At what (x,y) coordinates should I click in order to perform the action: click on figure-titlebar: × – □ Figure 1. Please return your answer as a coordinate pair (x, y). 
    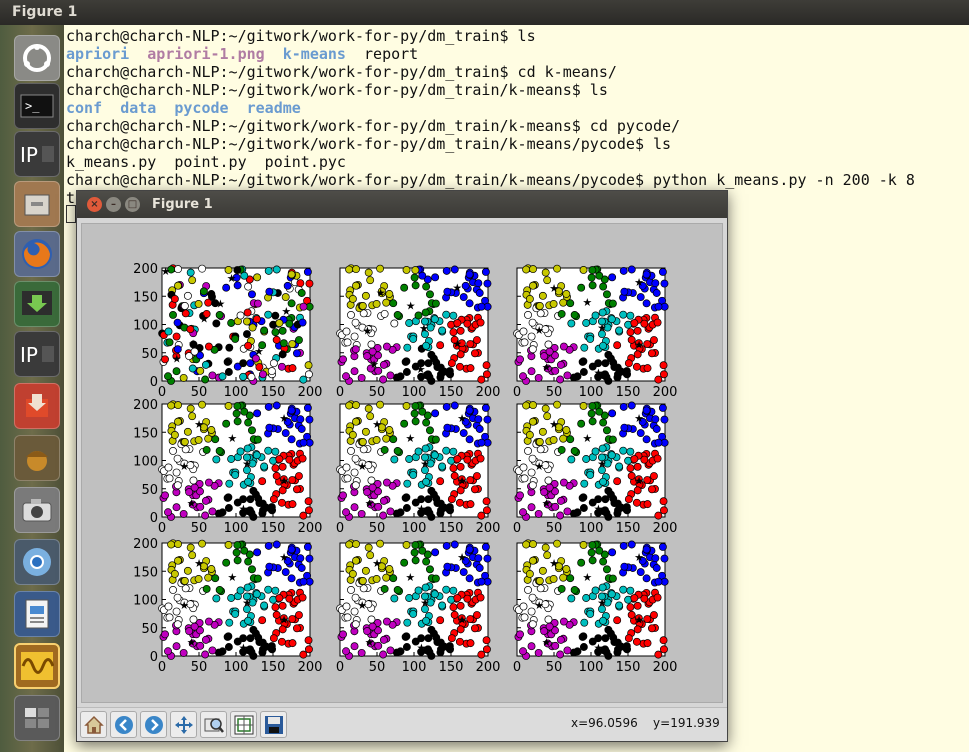
    Looking at the image, I should click on (402, 204).